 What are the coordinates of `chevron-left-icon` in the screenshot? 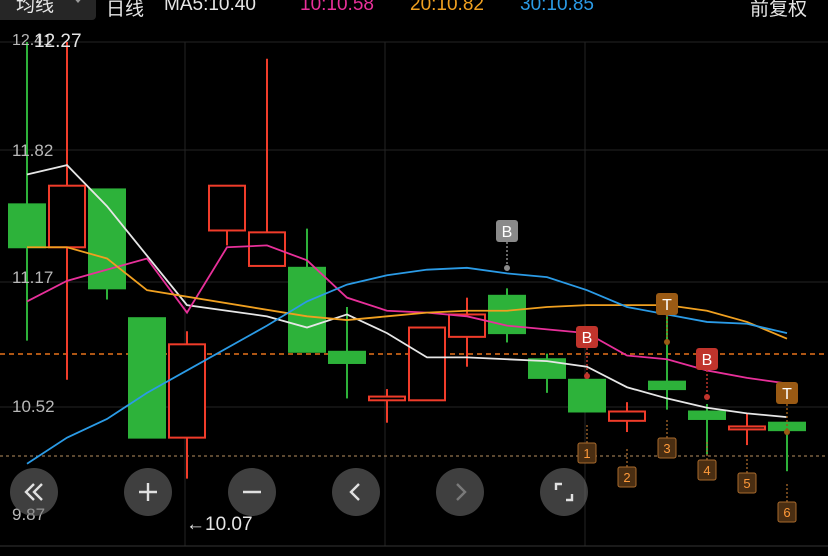 It's located at (354, 492).